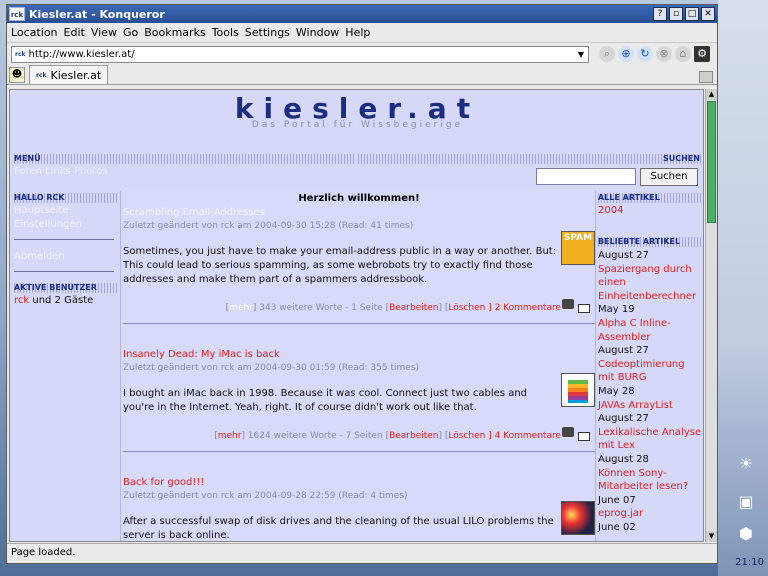  Describe the element at coordinates (76, 75) in the screenshot. I see `tab-label: Kiesler.at` at that location.